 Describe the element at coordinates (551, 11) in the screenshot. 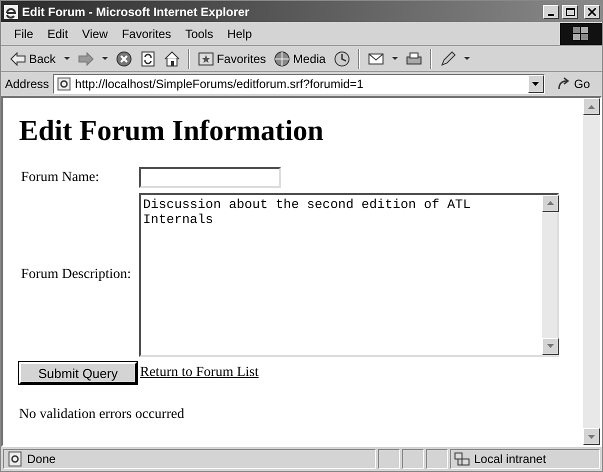

I see `minimize-button` at that location.